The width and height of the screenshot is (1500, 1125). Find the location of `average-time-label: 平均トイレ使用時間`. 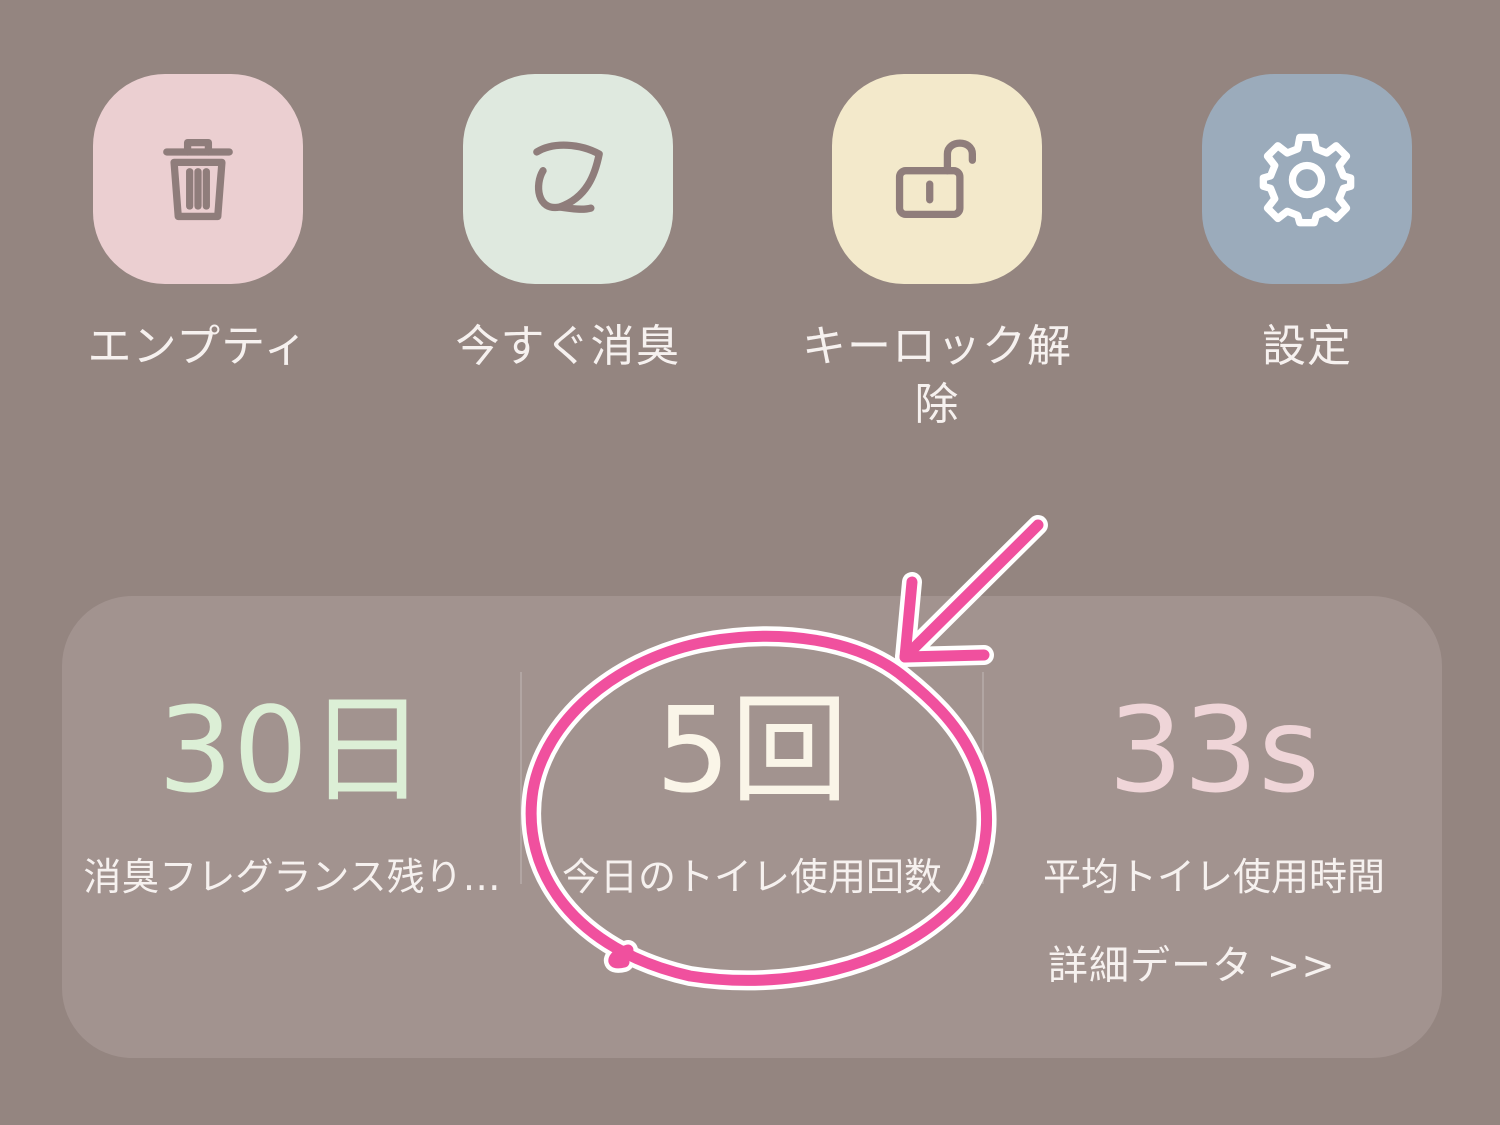

average-time-label: 平均トイレ使用時間 is located at coordinates (1213, 877).